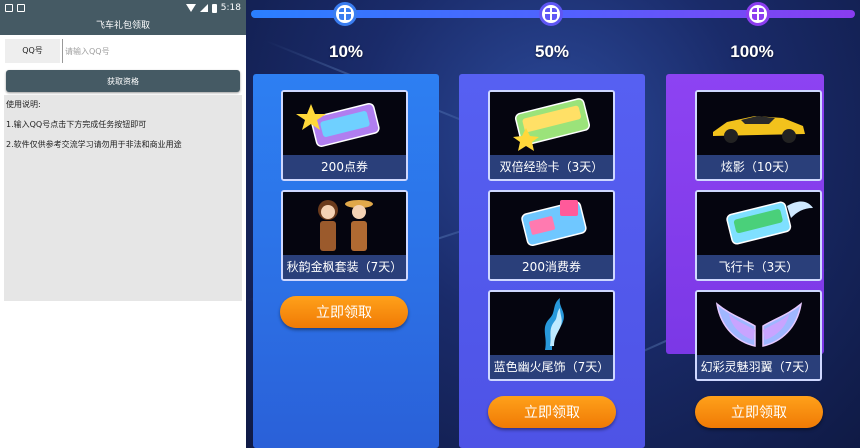  What do you see at coordinates (552, 412) in the screenshot?
I see `claim-button-50: 立即领取` at bounding box center [552, 412].